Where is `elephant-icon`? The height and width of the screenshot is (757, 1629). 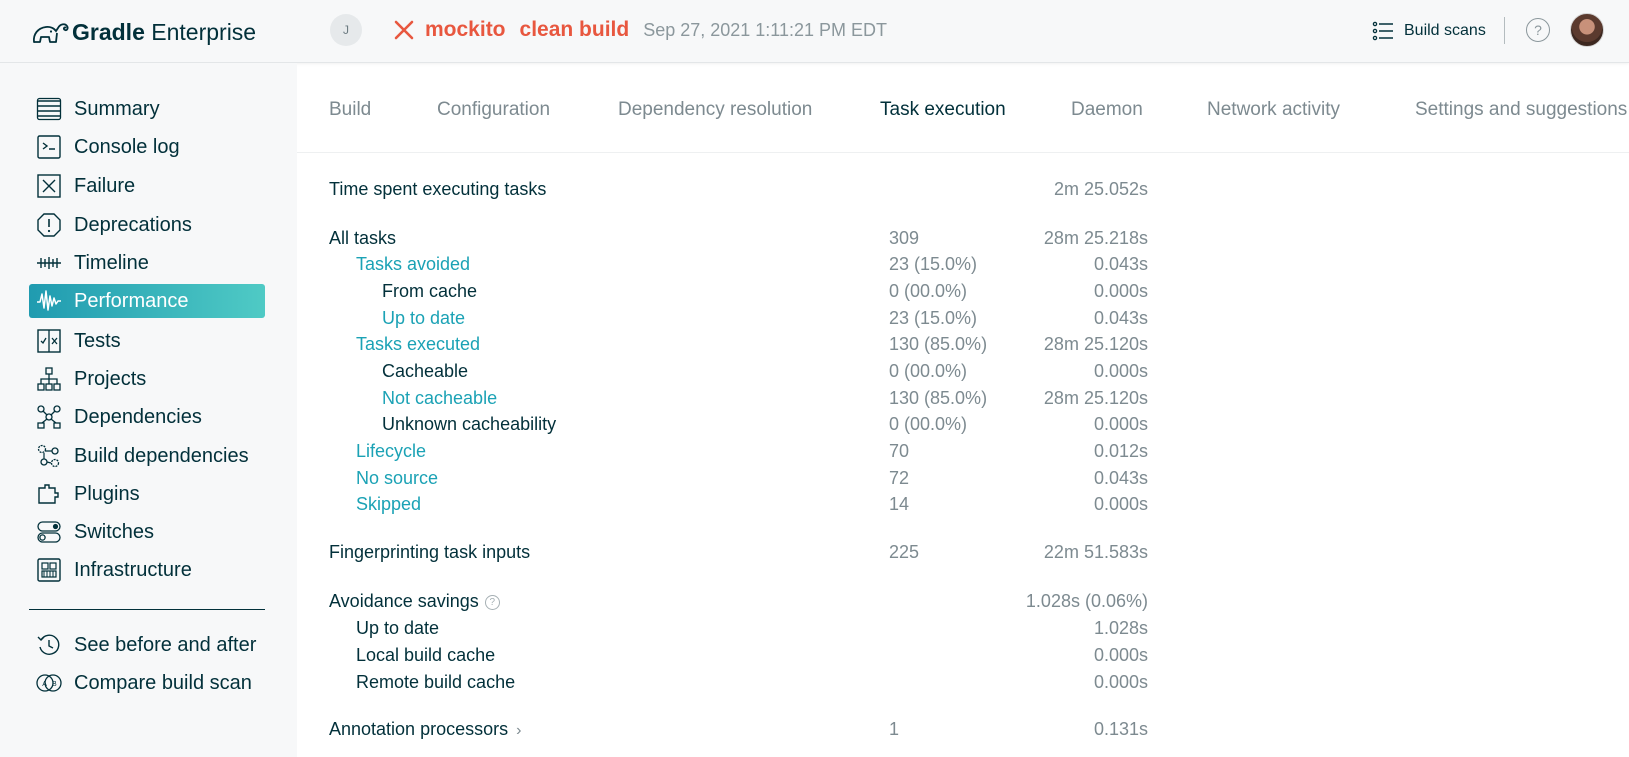
elephant-icon is located at coordinates (51, 33).